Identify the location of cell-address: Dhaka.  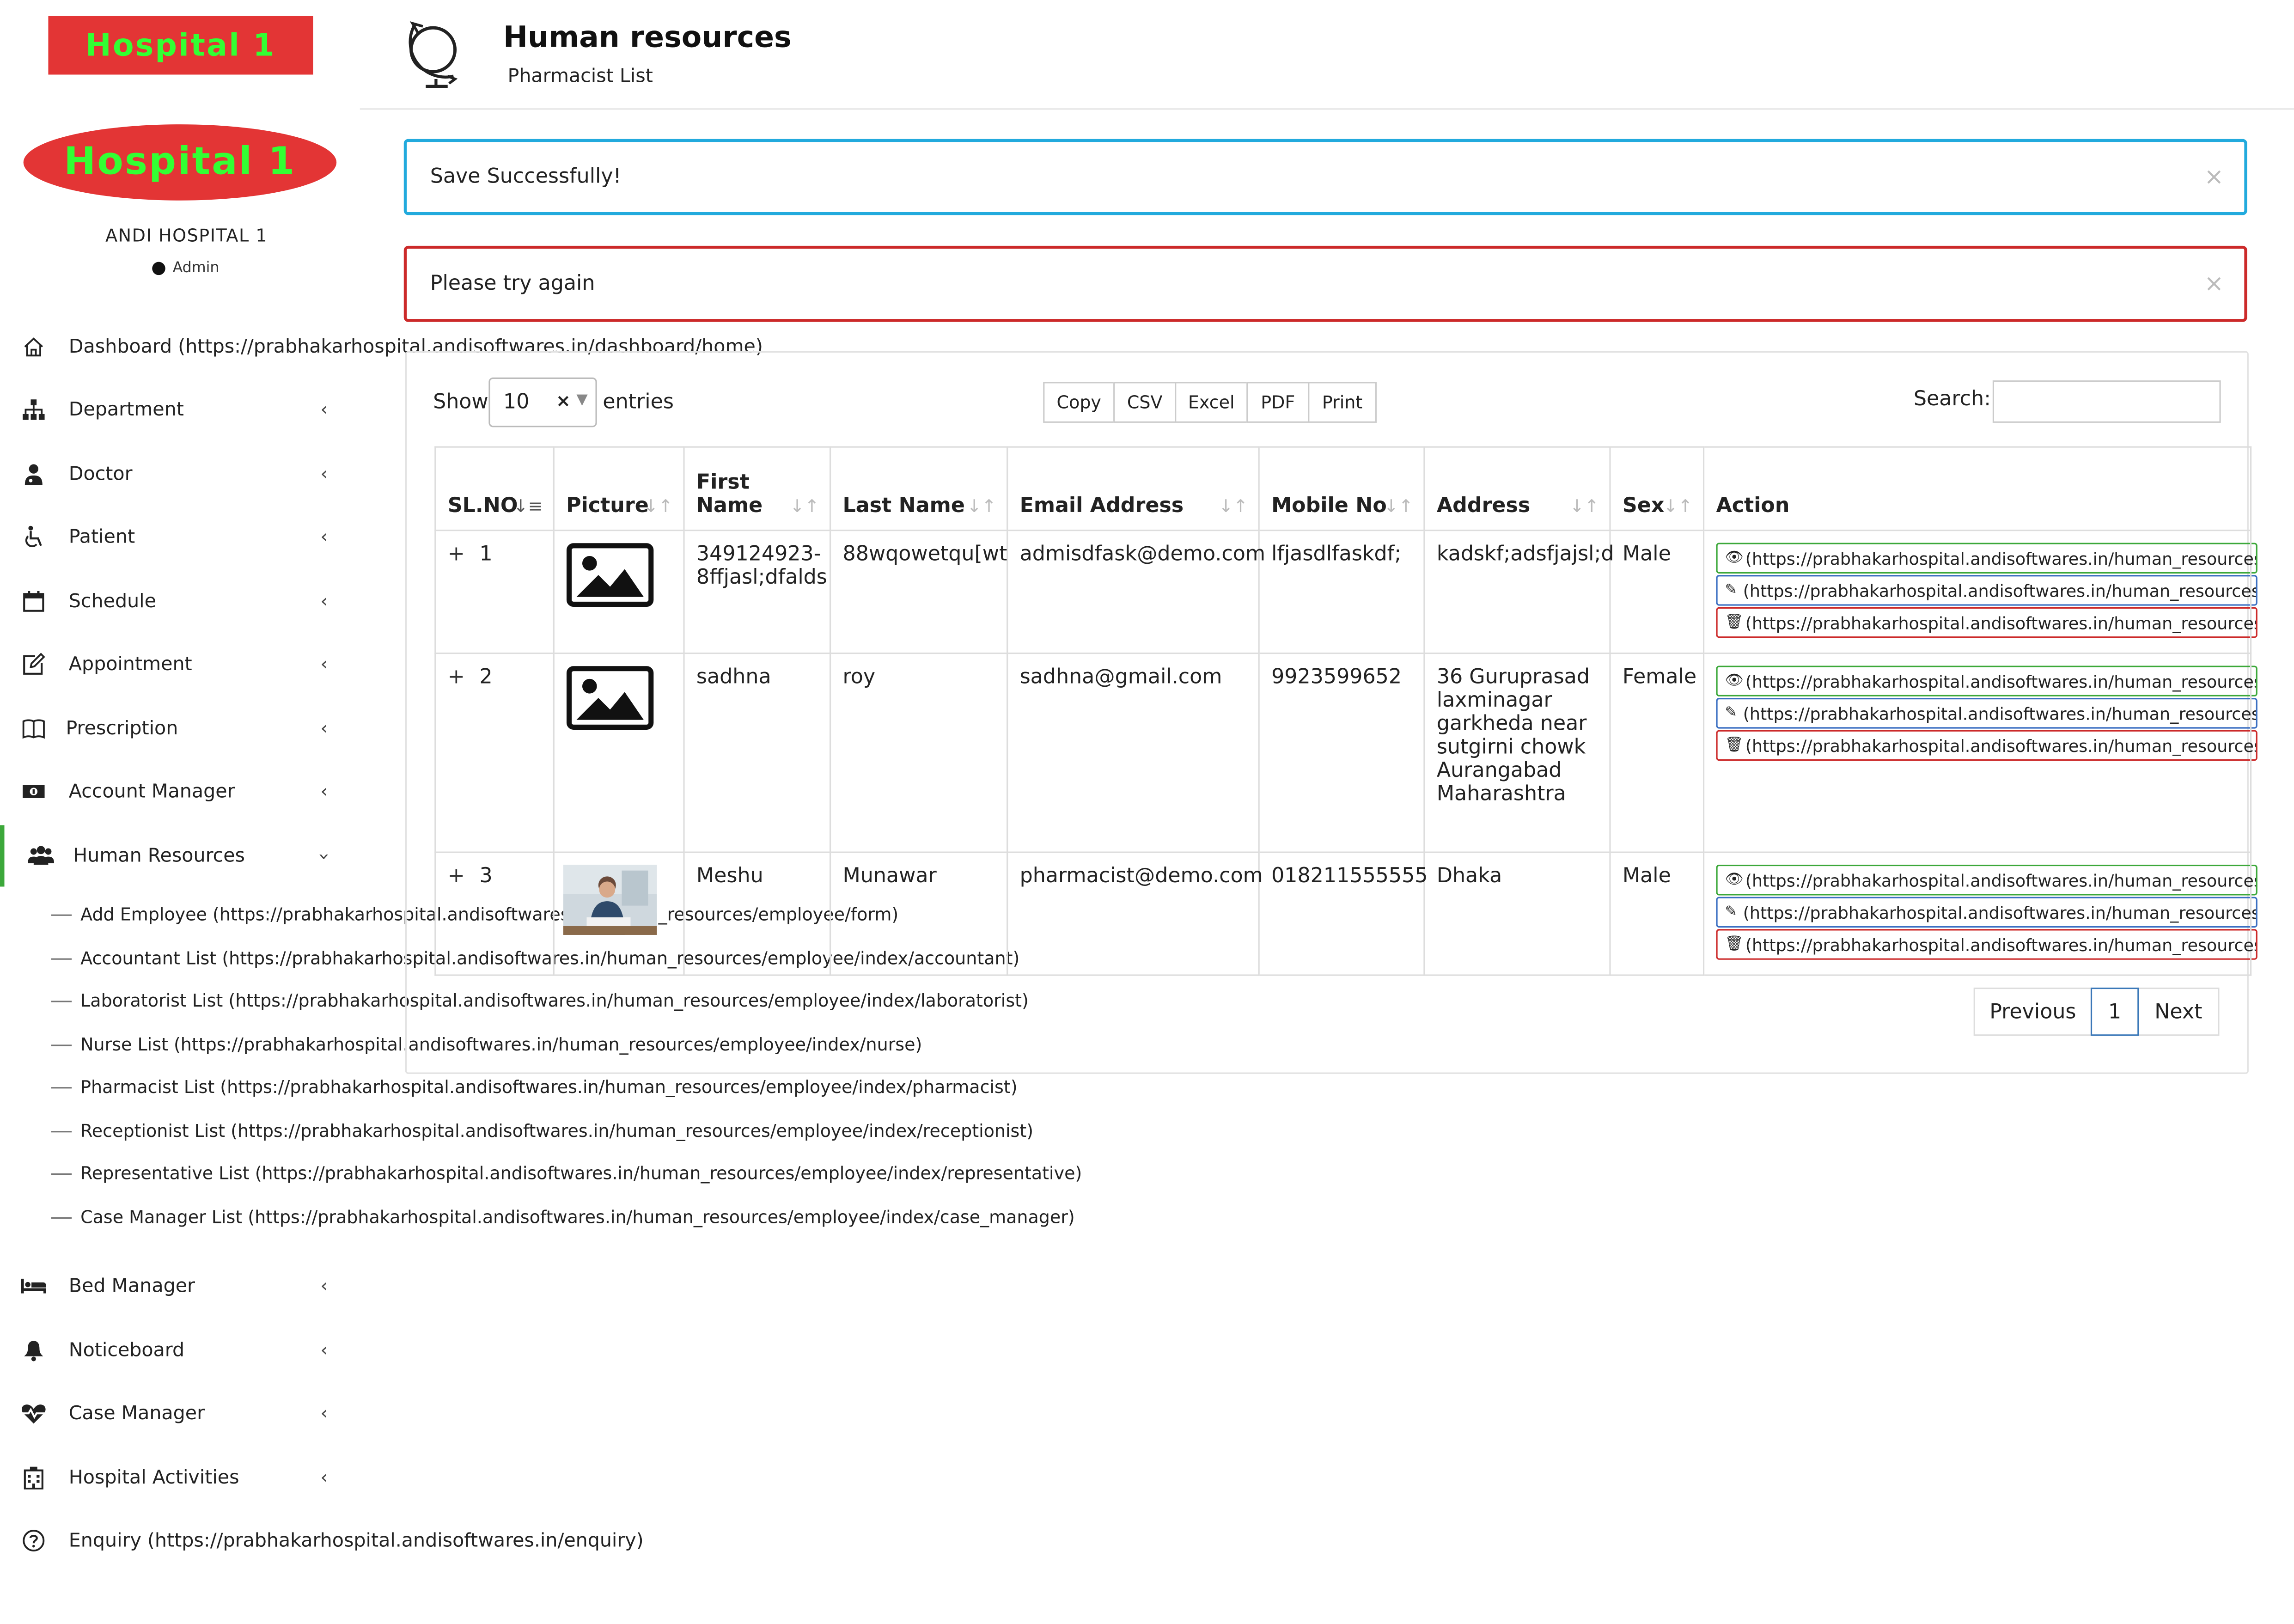
(1517, 913).